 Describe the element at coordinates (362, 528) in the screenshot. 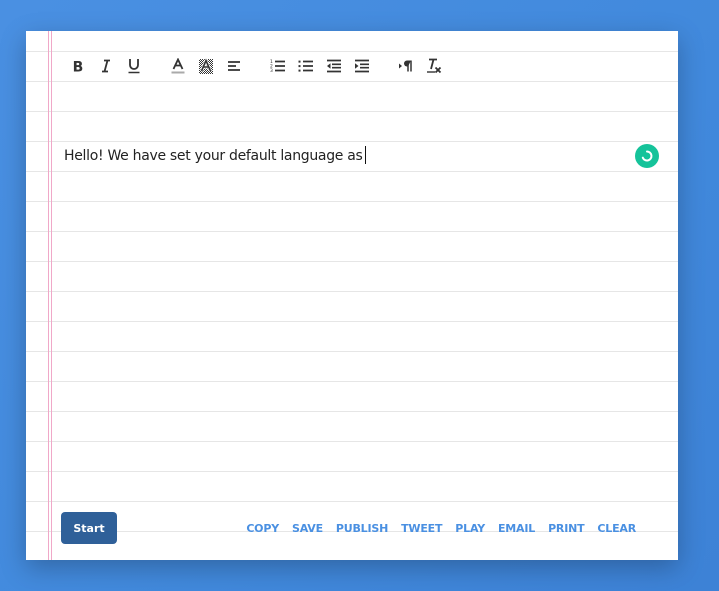

I see `action-publish-link: PUBLISH` at that location.